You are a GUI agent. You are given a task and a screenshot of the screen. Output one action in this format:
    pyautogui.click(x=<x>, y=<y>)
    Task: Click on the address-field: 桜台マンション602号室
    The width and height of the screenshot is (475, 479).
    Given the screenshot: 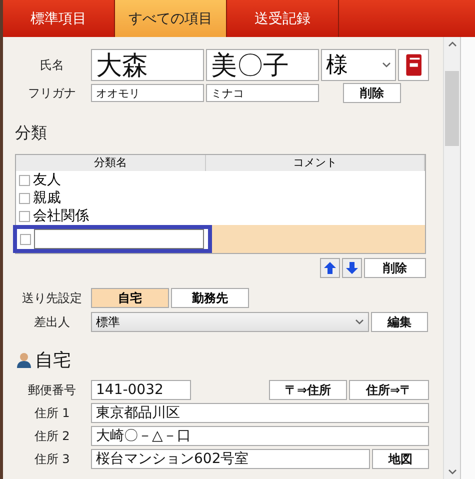 What is the action you would take?
    pyautogui.click(x=230, y=459)
    